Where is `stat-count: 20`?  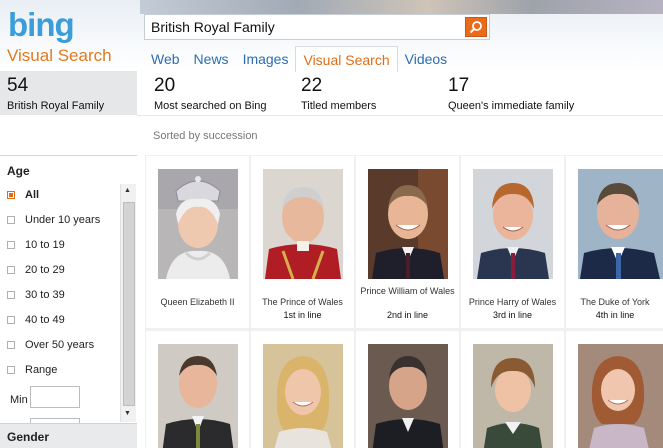 stat-count: 20 is located at coordinates (165, 85).